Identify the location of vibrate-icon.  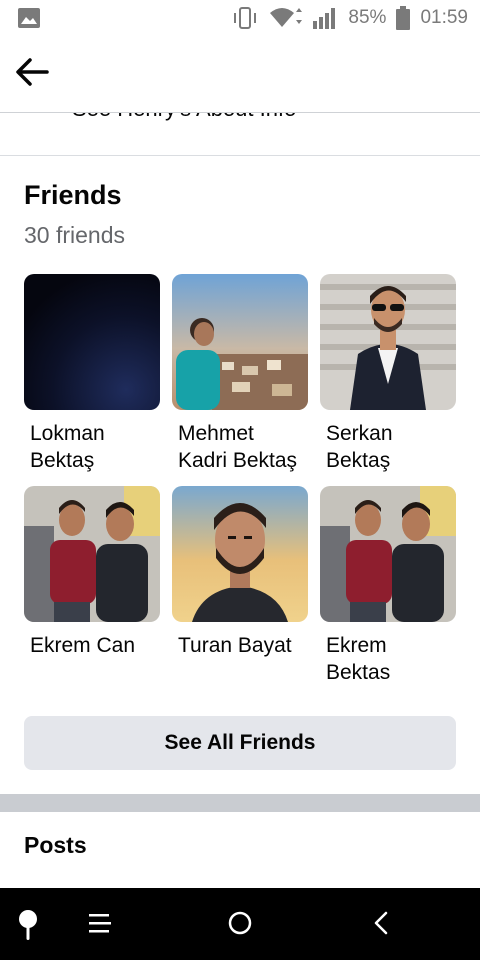
(245, 18).